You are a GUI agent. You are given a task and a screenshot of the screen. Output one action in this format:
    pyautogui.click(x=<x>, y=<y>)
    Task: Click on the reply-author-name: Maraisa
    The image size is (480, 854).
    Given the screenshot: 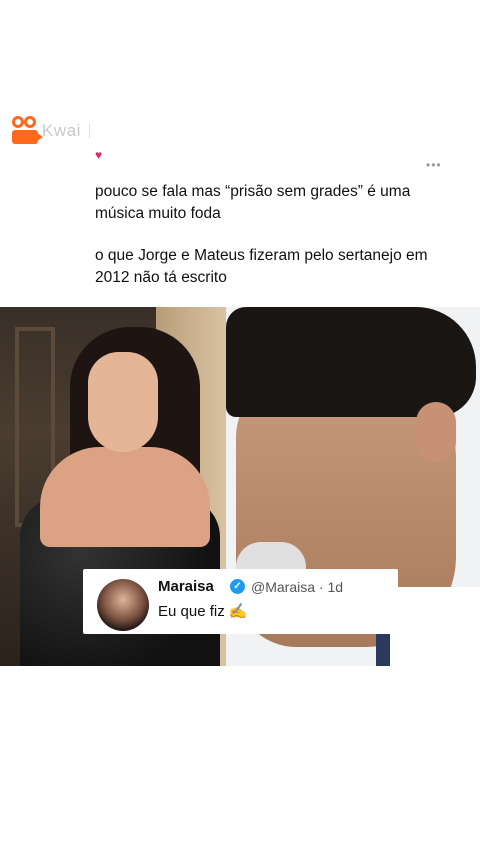 What is the action you would take?
    pyautogui.click(x=186, y=586)
    